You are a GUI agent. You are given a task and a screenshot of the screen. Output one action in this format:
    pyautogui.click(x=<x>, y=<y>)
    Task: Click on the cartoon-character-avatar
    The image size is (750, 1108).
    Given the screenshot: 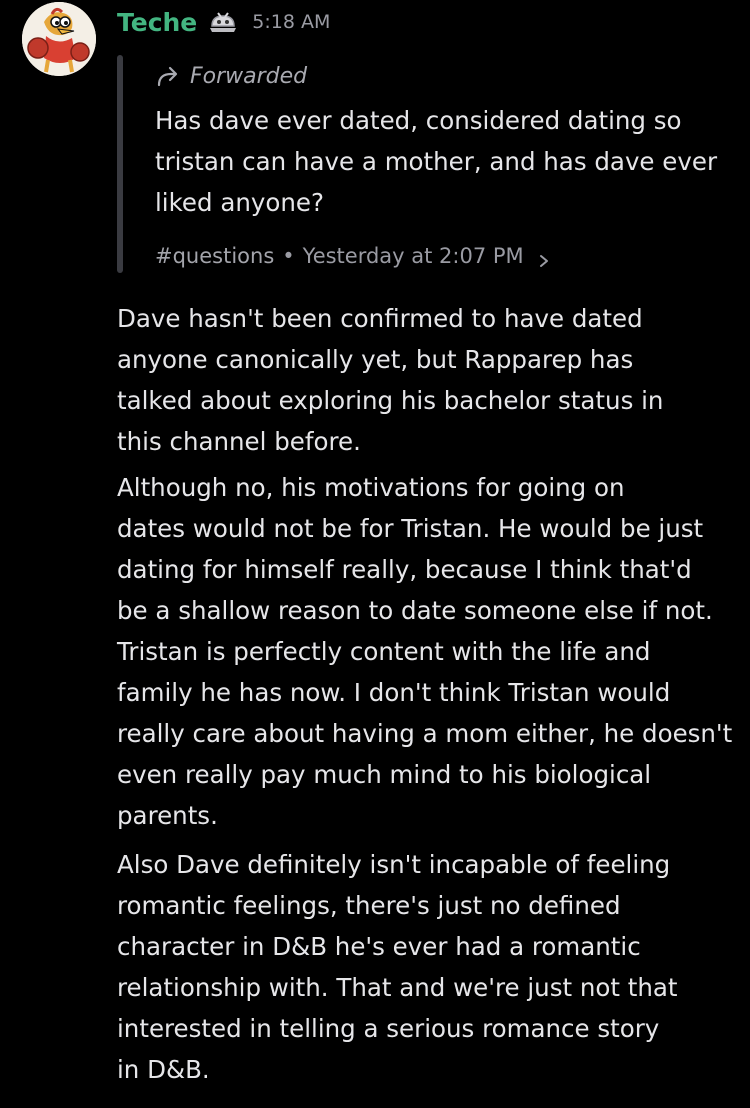 What is the action you would take?
    pyautogui.click(x=59, y=39)
    